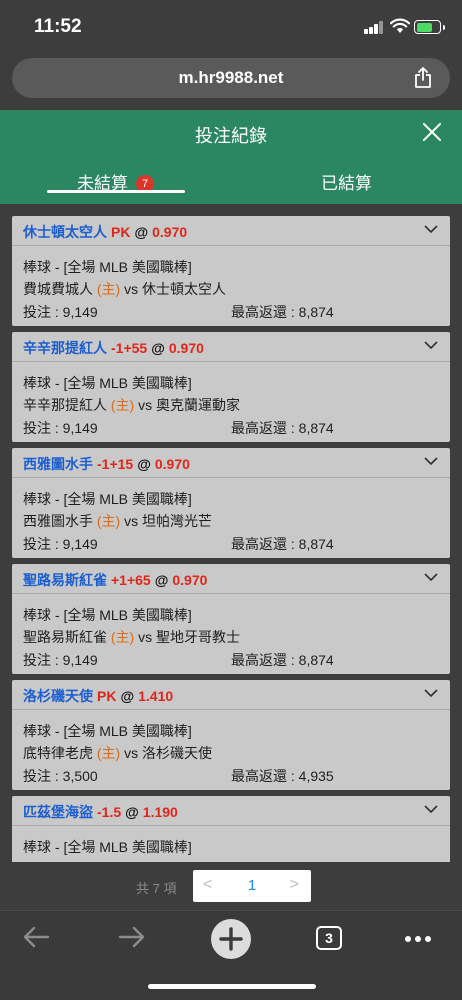  What do you see at coordinates (423, 78) in the screenshot?
I see `share-icon` at bounding box center [423, 78].